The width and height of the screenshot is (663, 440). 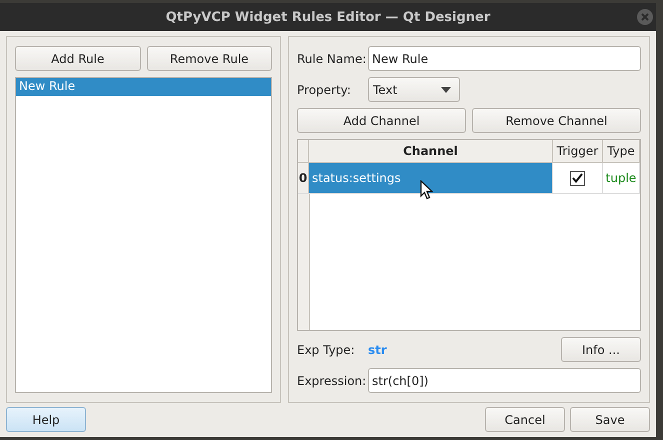 What do you see at coordinates (324, 89) in the screenshot?
I see `field-label: Property:` at bounding box center [324, 89].